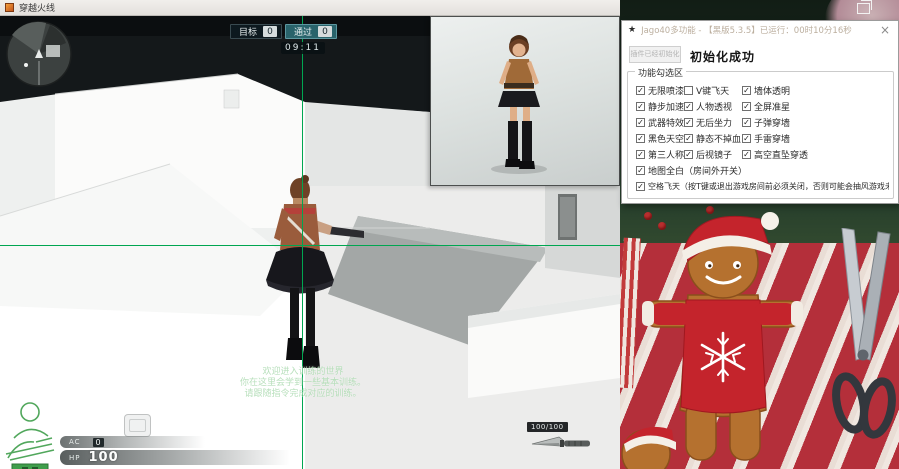 This screenshot has height=469, width=899. Describe the element at coordinates (75, 442) in the screenshot. I see `armor-label: AC` at that location.